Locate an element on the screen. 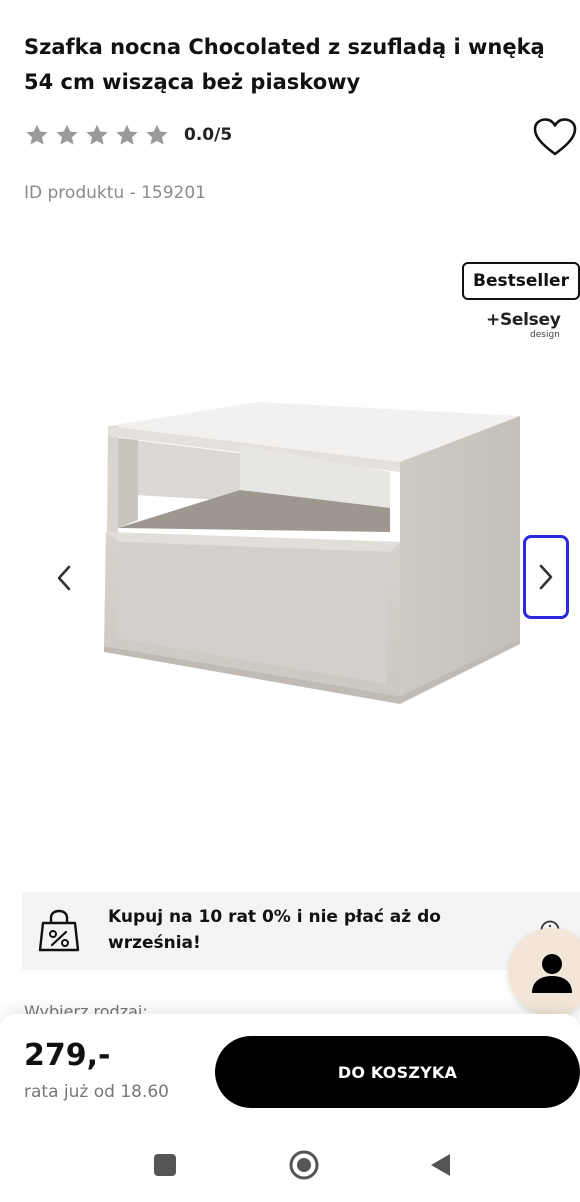  brand-logo: +Selsey design is located at coordinates (533, 325).